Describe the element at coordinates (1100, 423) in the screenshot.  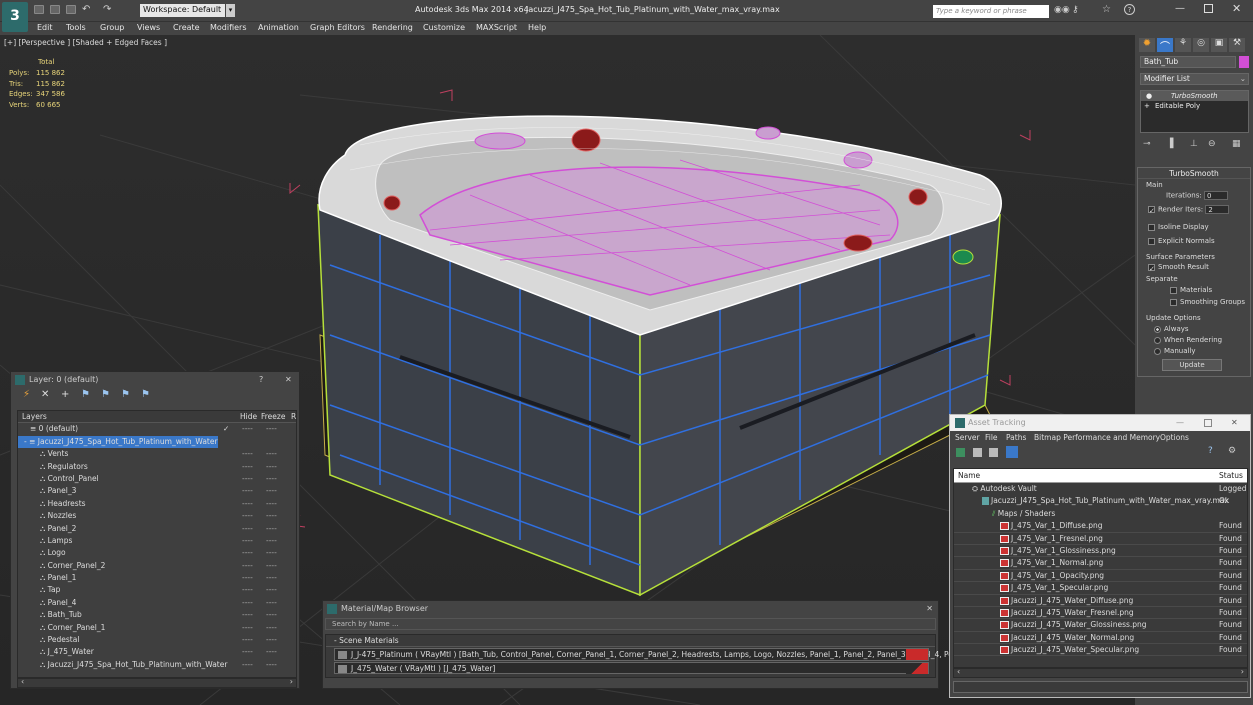
I see `asset-header: Asset Tracking — ✕` at that location.